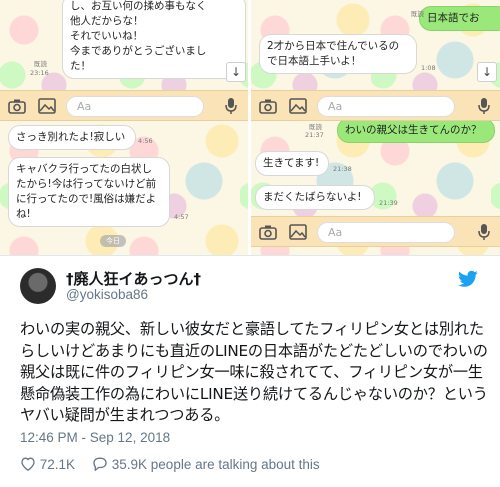 This screenshot has height=487, width=500. Describe the element at coordinates (468, 279) in the screenshot. I see `twitter-bird-icon` at that location.